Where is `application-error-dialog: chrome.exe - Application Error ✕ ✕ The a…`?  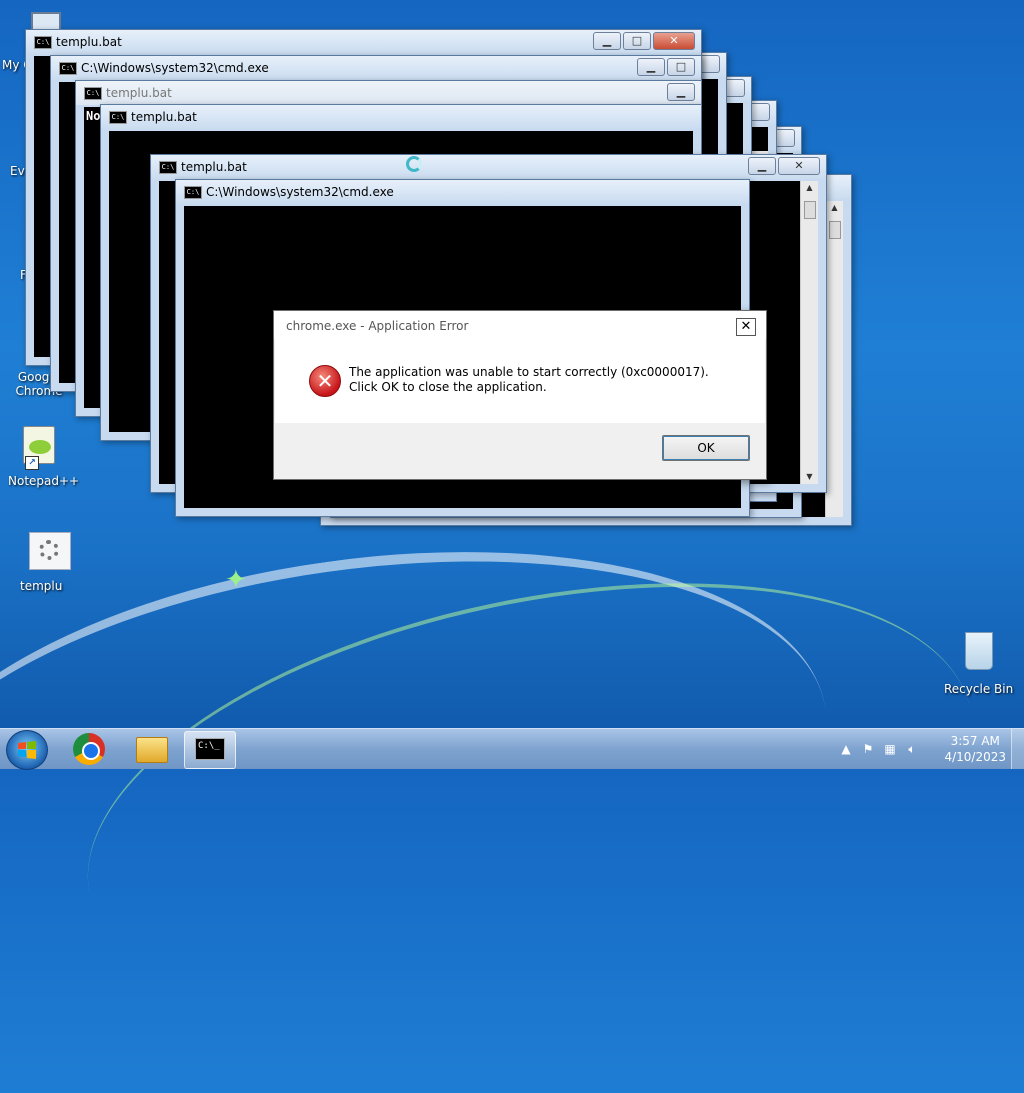
application-error-dialog: chrome.exe - Application Error ✕ ✕ The a… is located at coordinates (520, 395).